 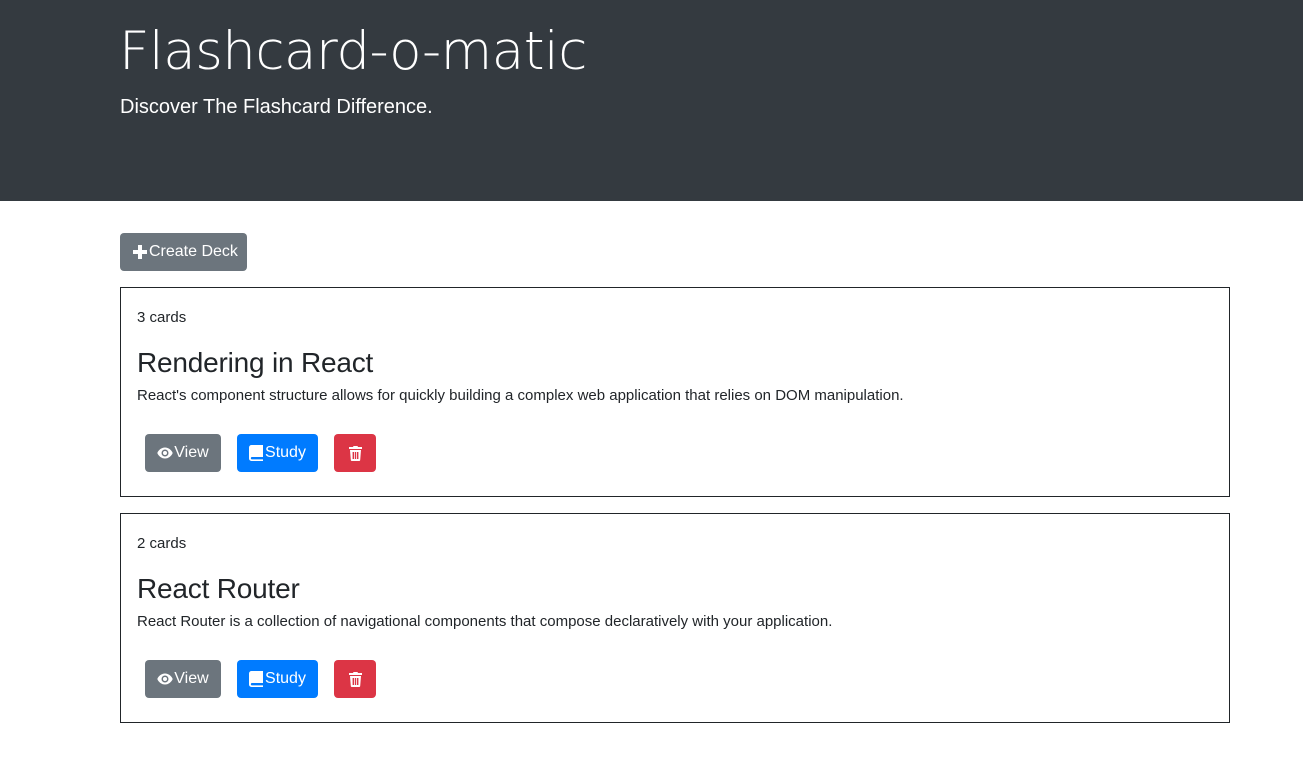 What do you see at coordinates (162, 317) in the screenshot?
I see `deck-card-count: 3 cards` at bounding box center [162, 317].